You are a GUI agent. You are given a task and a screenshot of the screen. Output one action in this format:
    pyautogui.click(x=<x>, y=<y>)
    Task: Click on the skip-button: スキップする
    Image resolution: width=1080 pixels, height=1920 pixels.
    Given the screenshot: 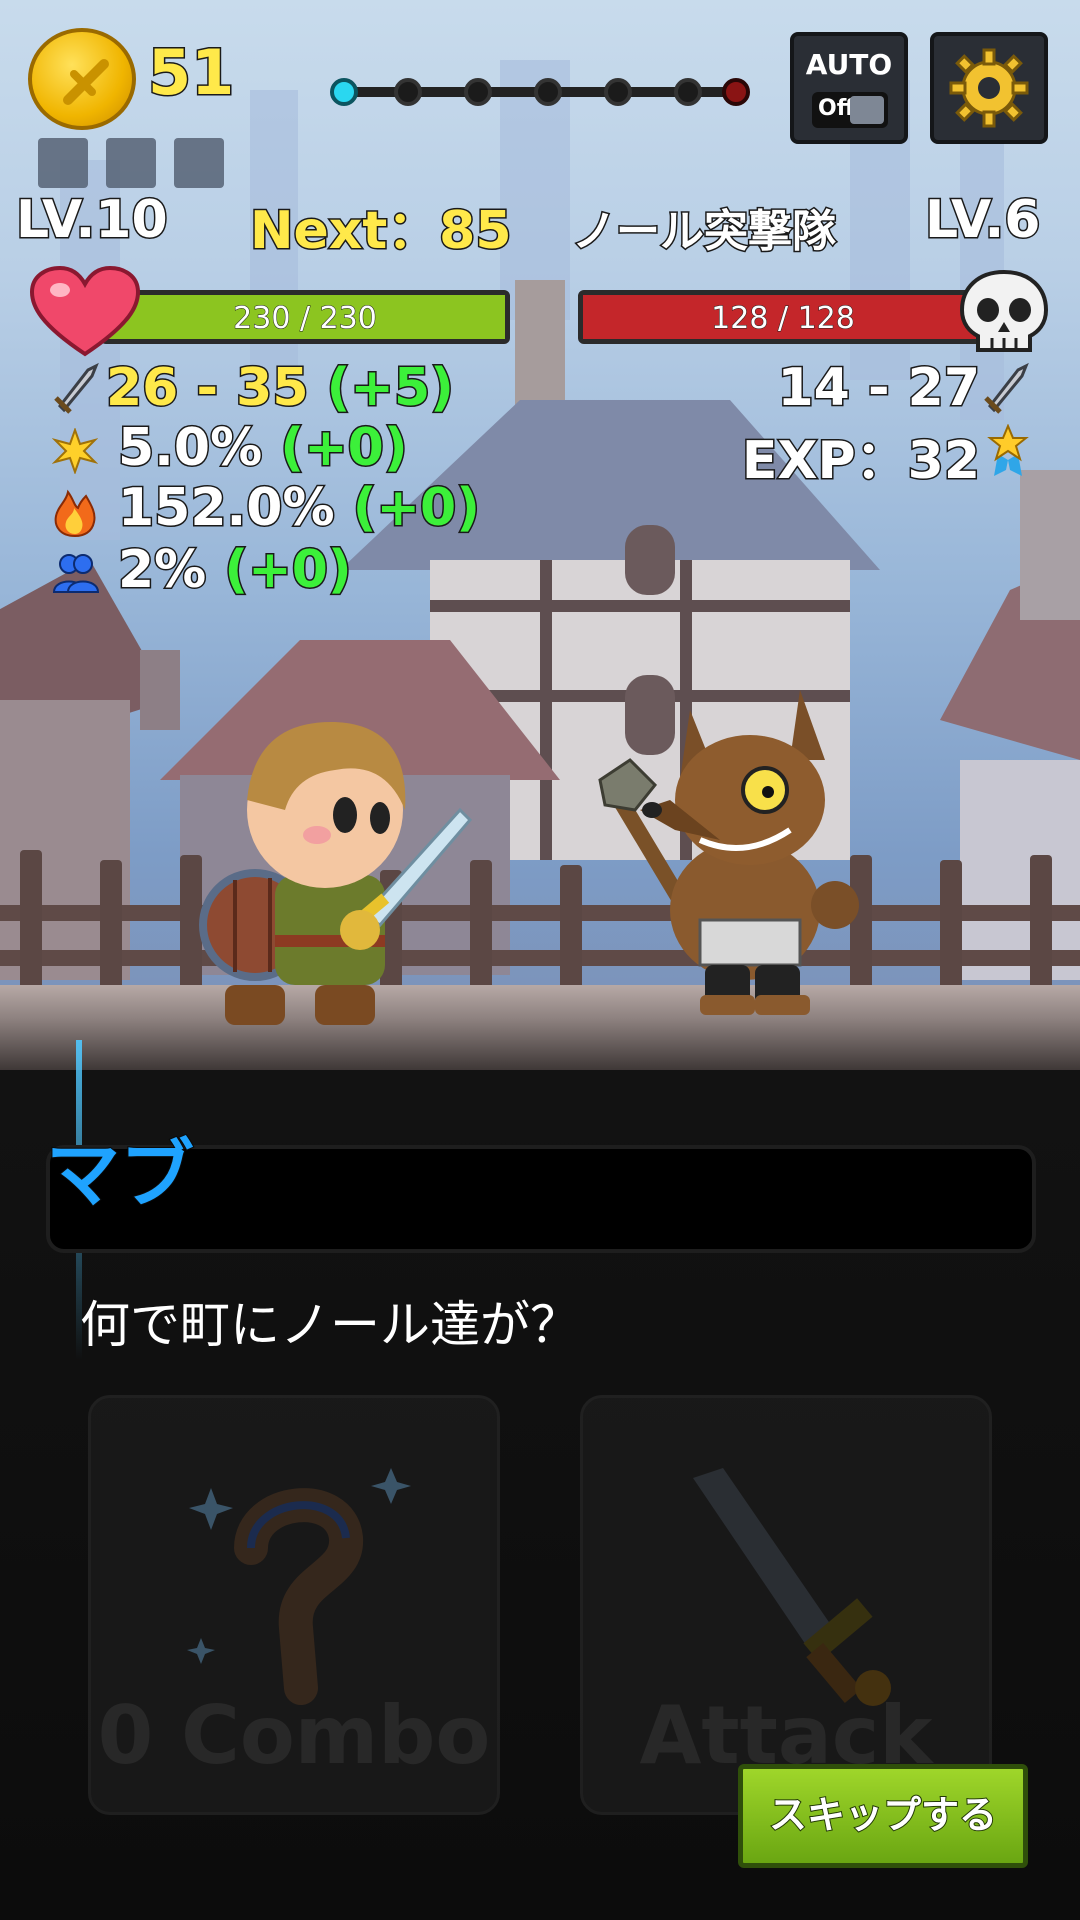 What is the action you would take?
    pyautogui.click(x=883, y=1816)
    